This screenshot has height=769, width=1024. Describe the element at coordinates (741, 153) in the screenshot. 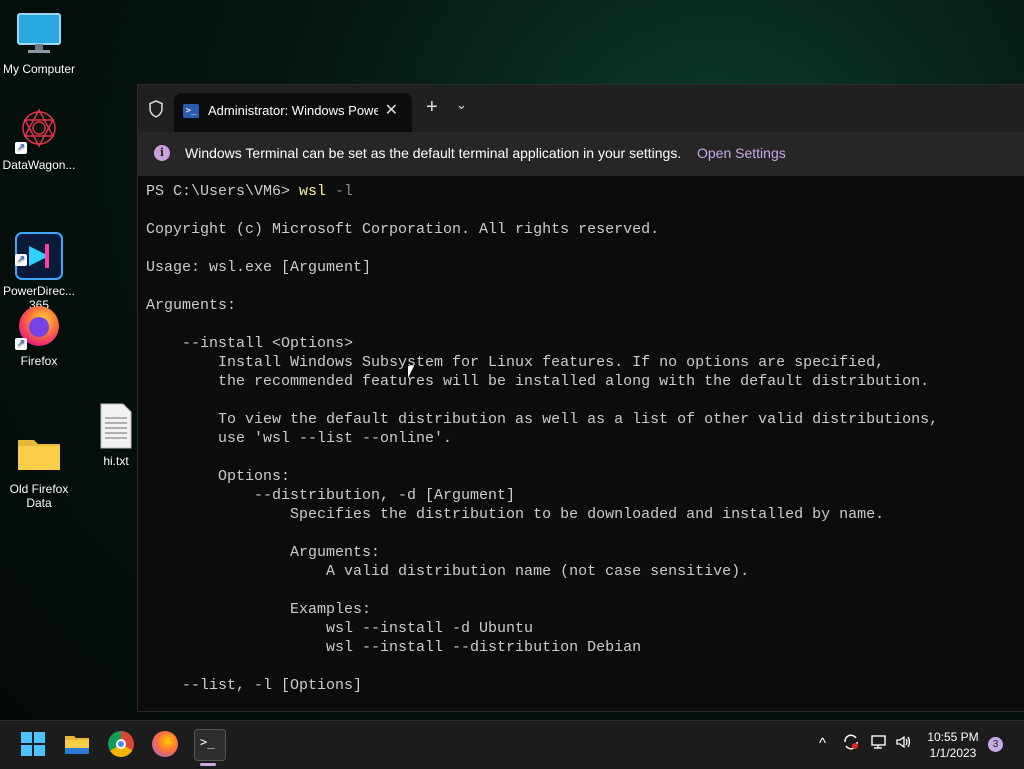

I see `open-settings-link: Open Settings` at that location.